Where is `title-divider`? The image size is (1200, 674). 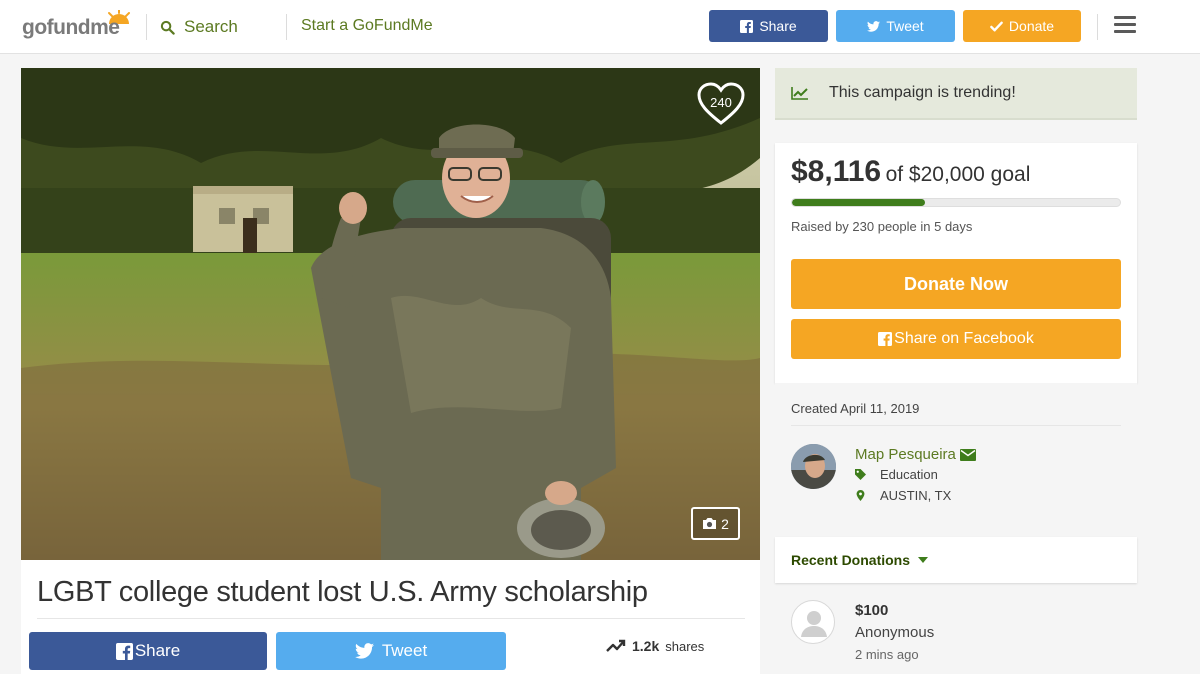
title-divider is located at coordinates (391, 618).